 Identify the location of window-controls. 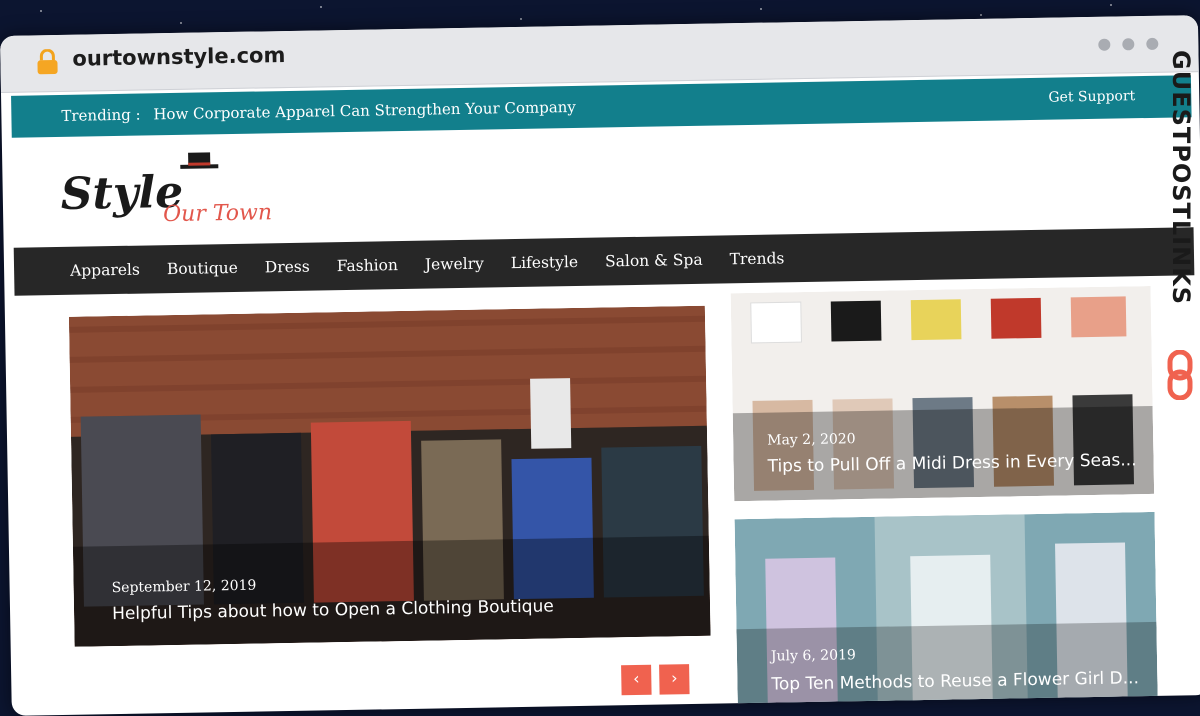
(1128, 44).